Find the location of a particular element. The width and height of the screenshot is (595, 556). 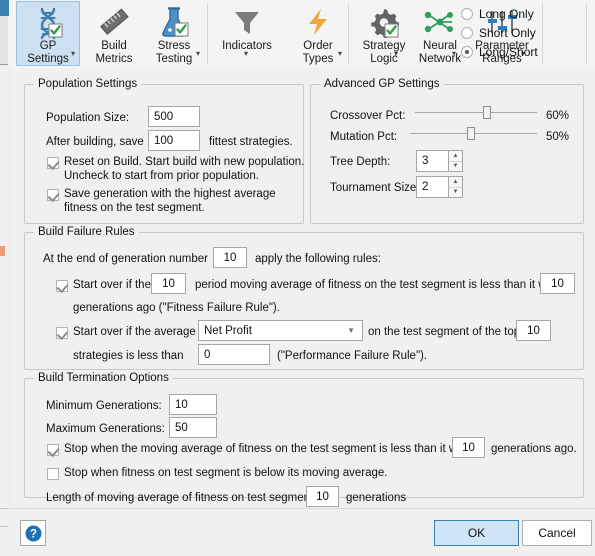

group-title-population-settings: Population Settings is located at coordinates (88, 84).